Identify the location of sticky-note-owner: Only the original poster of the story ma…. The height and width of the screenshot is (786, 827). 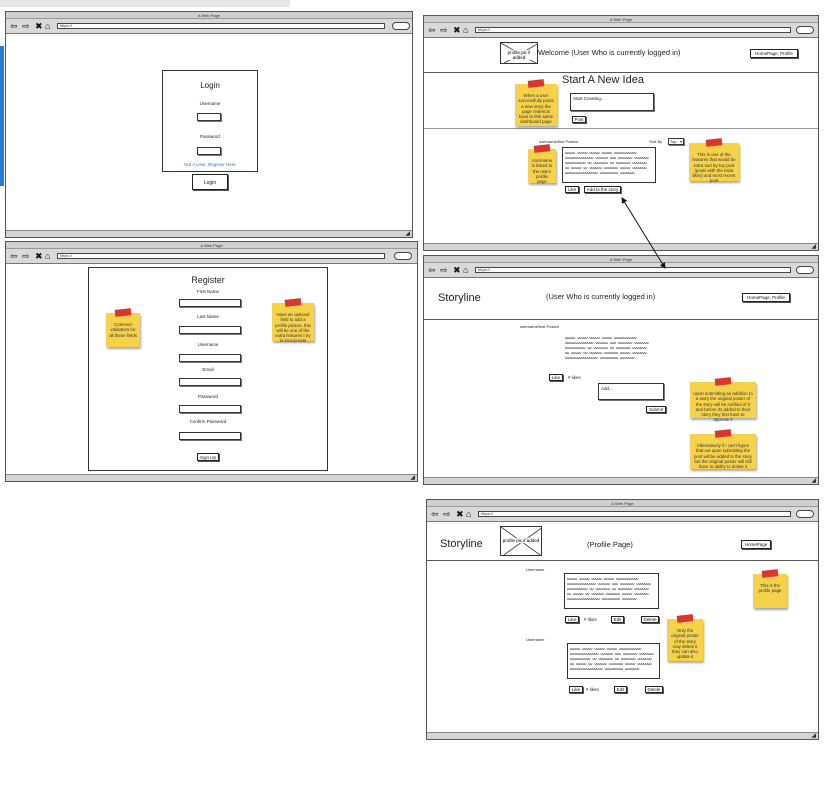
(685, 637).